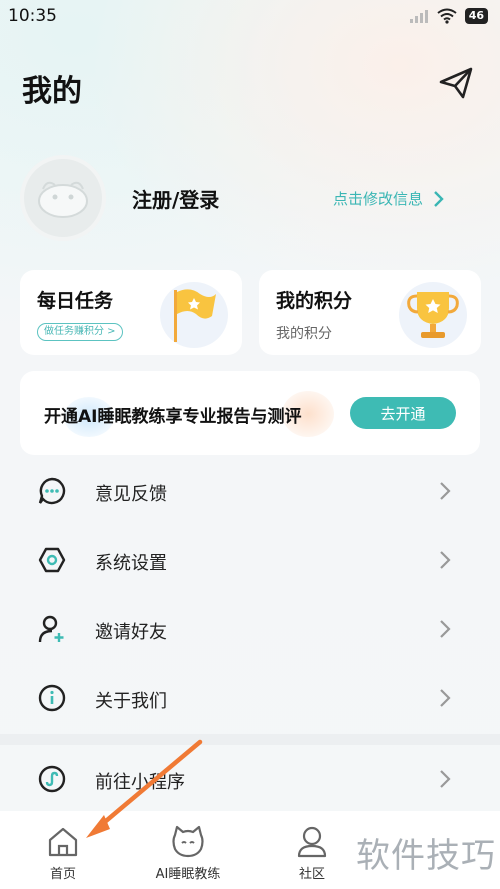 Image resolution: width=500 pixels, height=889 pixels. I want to click on tab-ai-coach-label: AI睡眠教练, so click(188, 874).